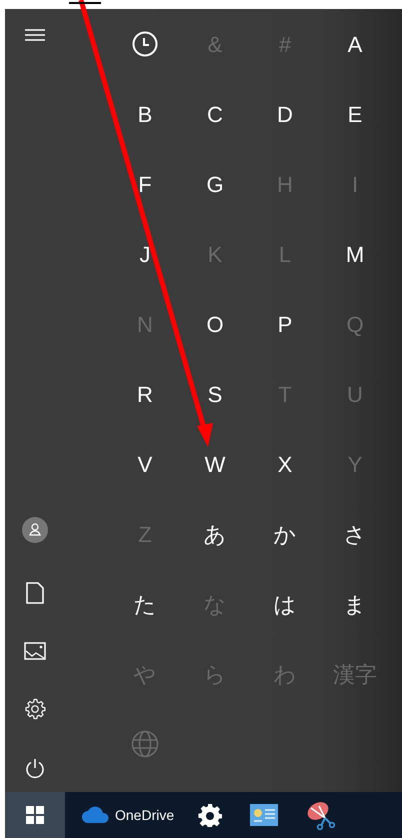 The height and width of the screenshot is (838, 402). I want to click on index-letter: E, so click(355, 114).